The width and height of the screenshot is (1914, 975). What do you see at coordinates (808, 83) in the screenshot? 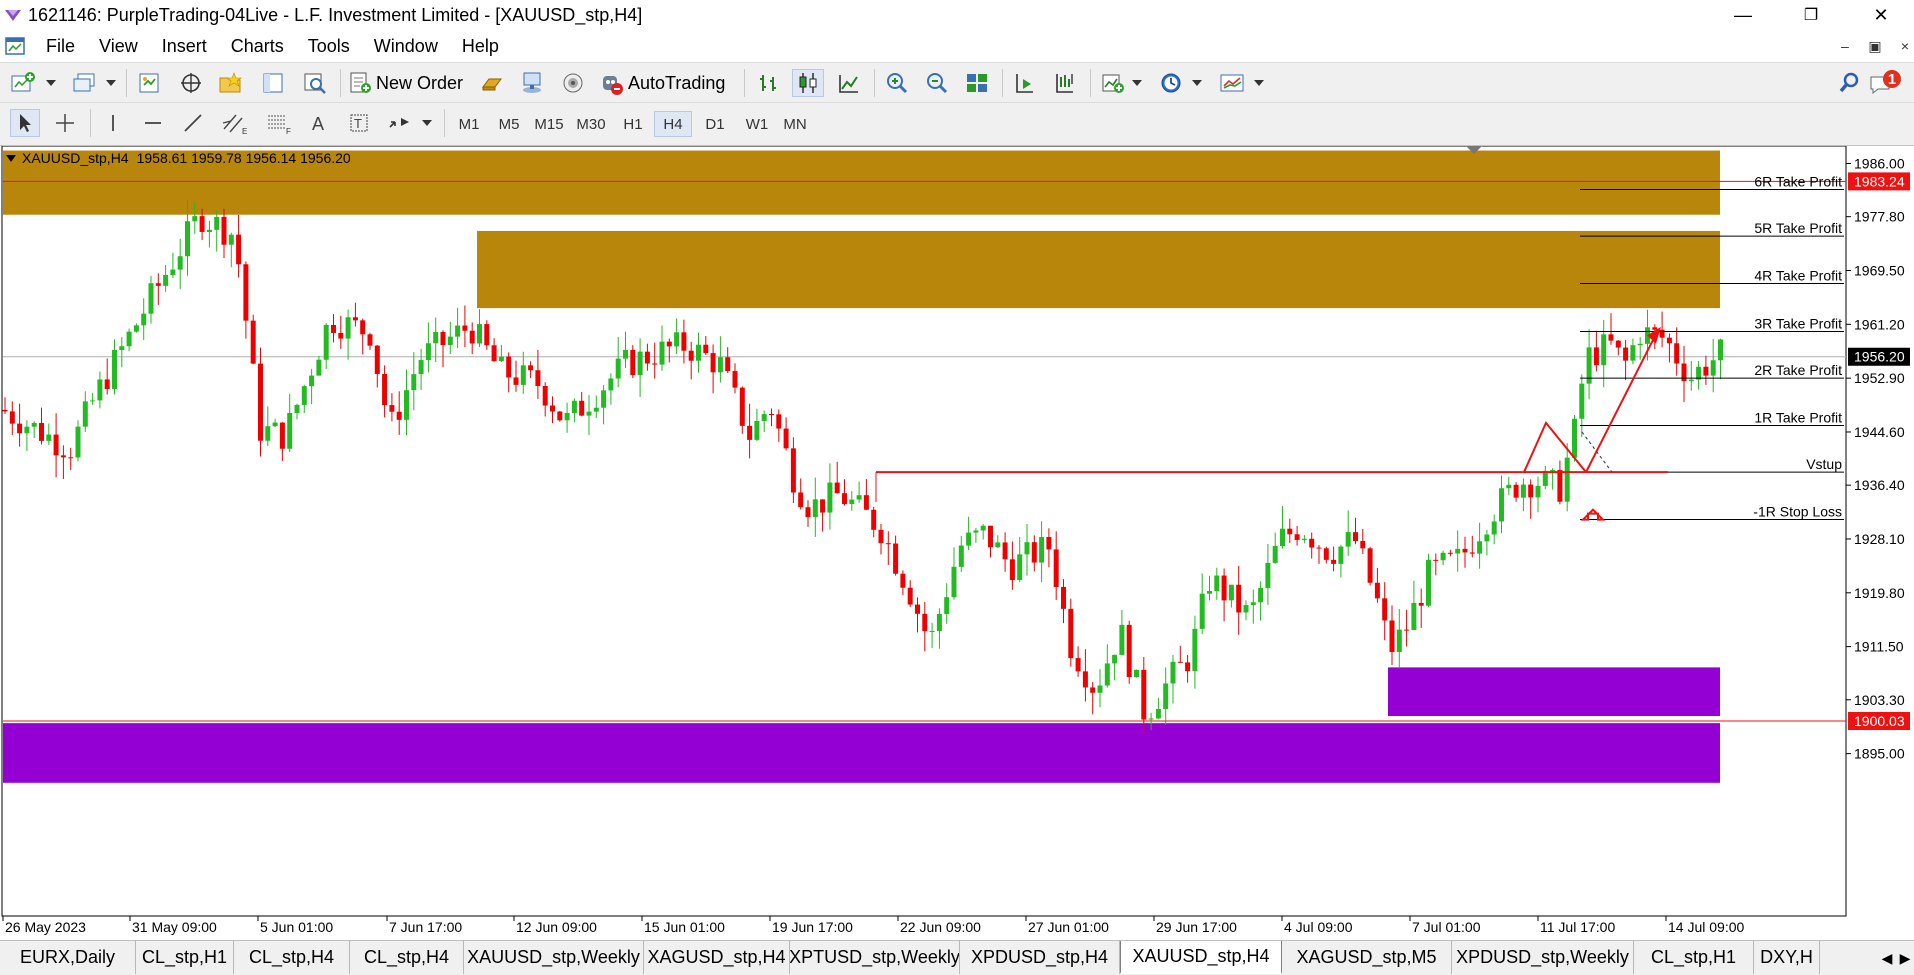
I see `candlestick-chart-icon` at bounding box center [808, 83].